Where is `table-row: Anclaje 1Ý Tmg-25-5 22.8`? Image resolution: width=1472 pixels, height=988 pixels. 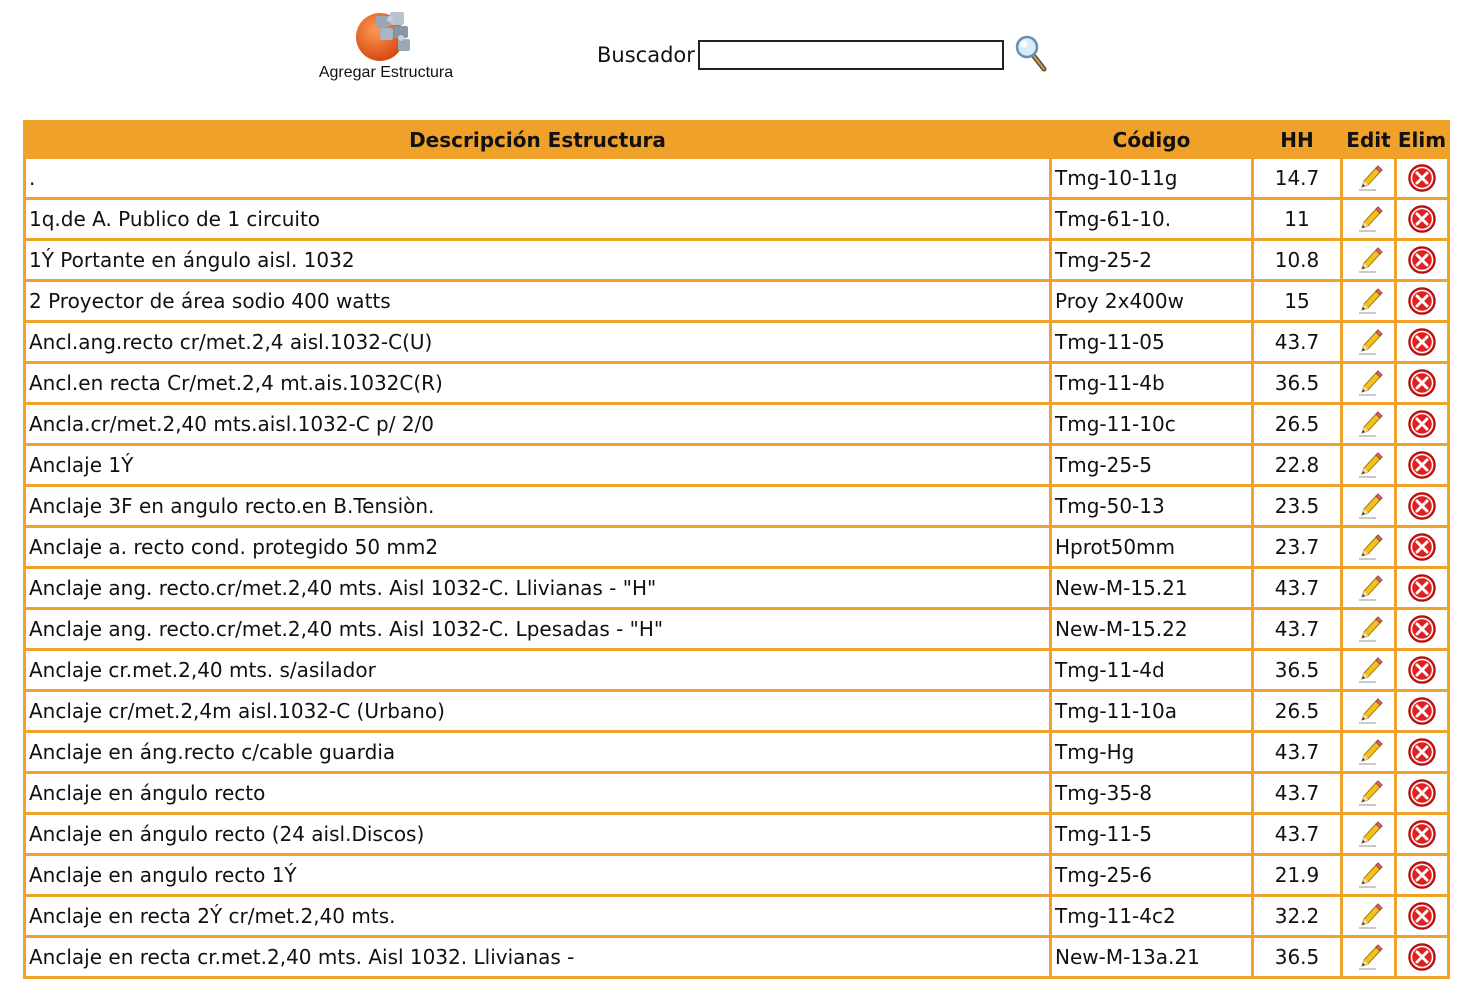
table-row: Anclaje 1Ý Tmg-25-5 22.8 is located at coordinates (736, 465).